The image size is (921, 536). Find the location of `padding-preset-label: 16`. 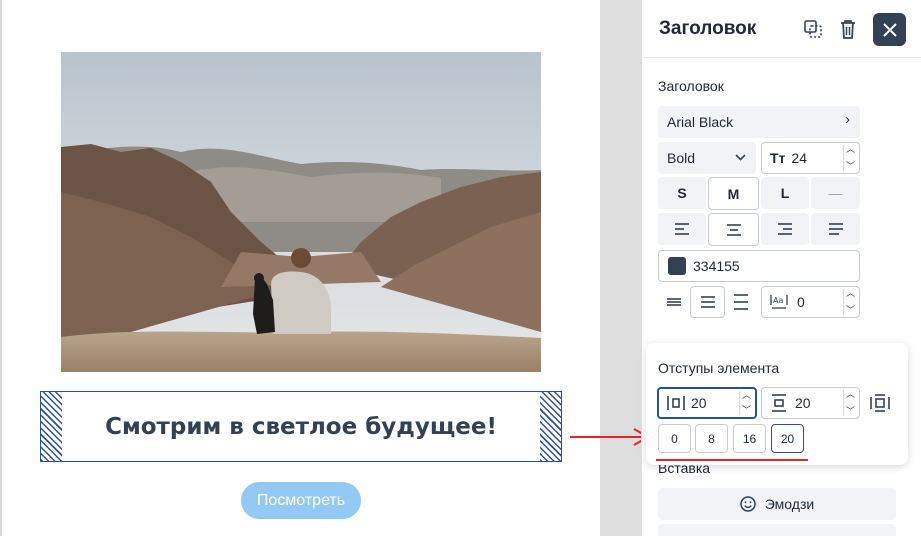

padding-preset-label: 16 is located at coordinates (749, 438).